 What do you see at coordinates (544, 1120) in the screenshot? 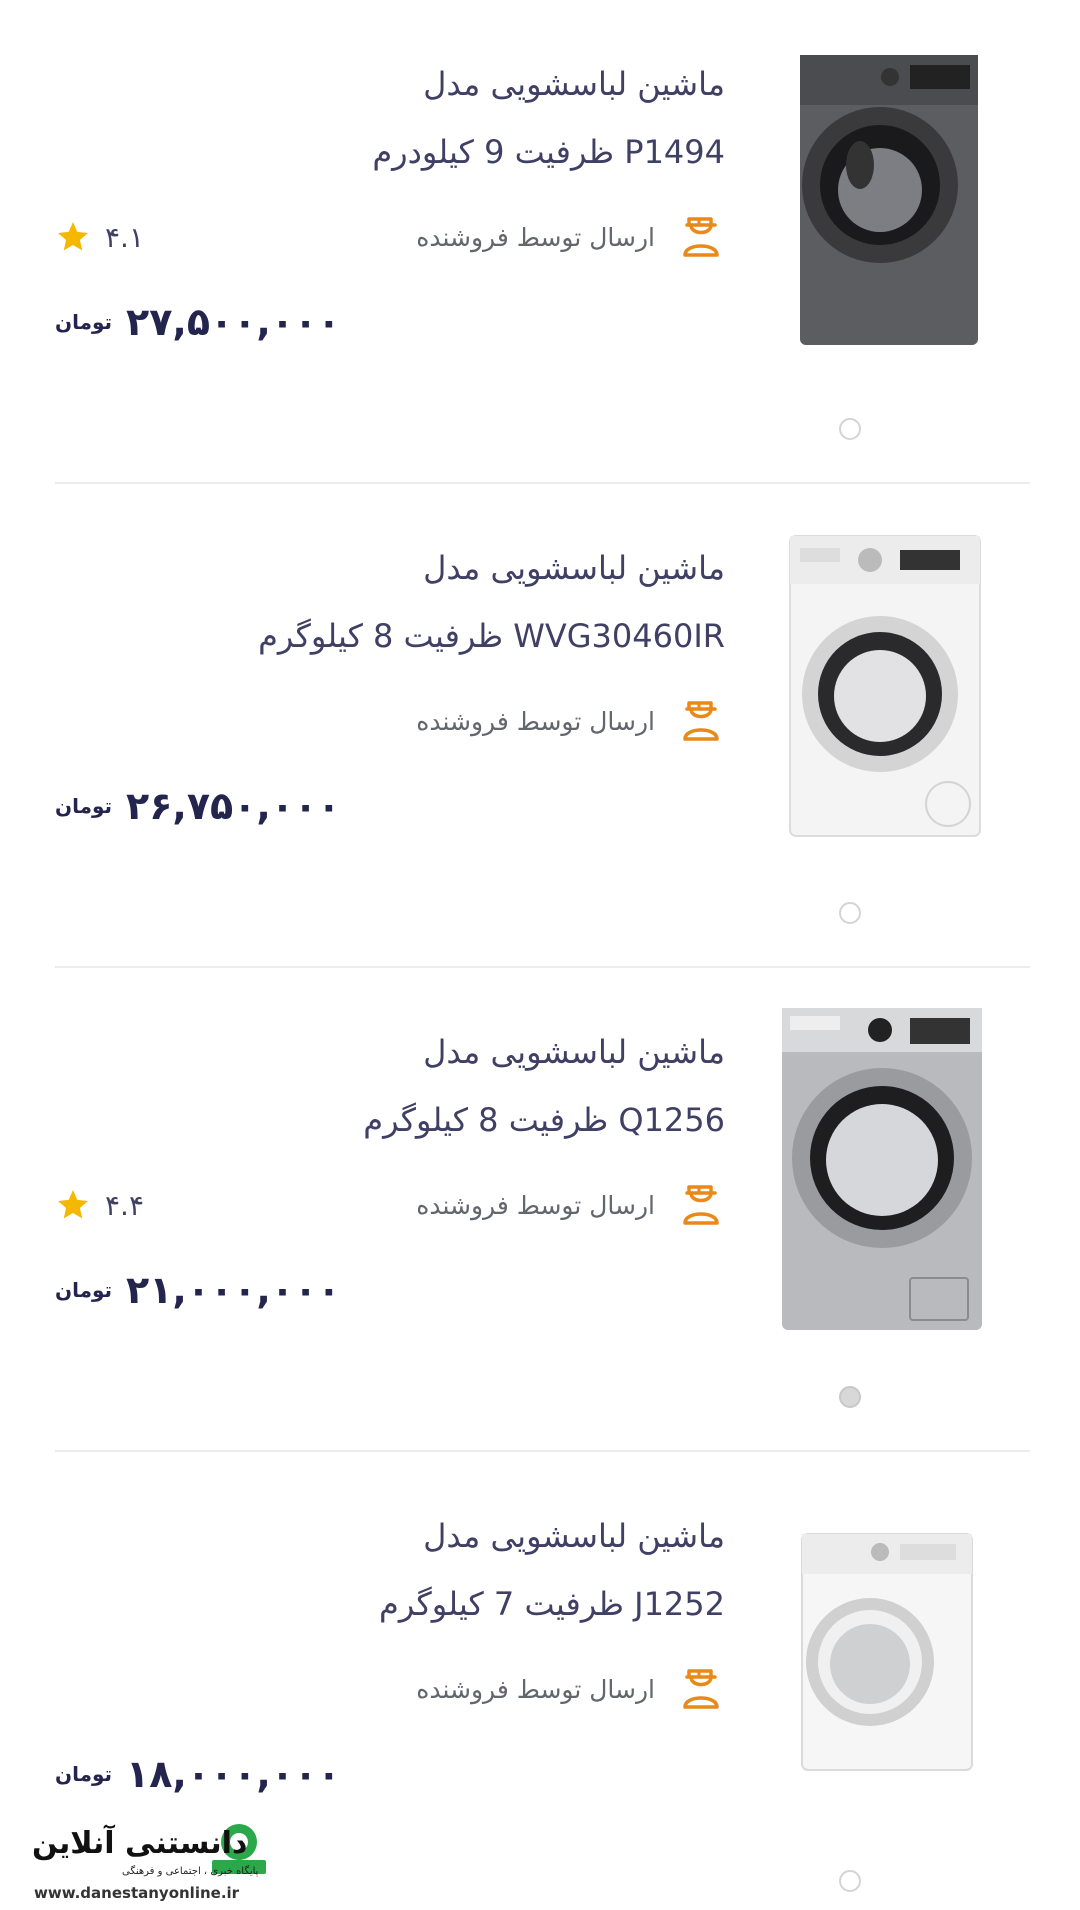
I see `product-title-line2: Q1256 ظرفیت 8 کیلوگرم` at bounding box center [544, 1120].